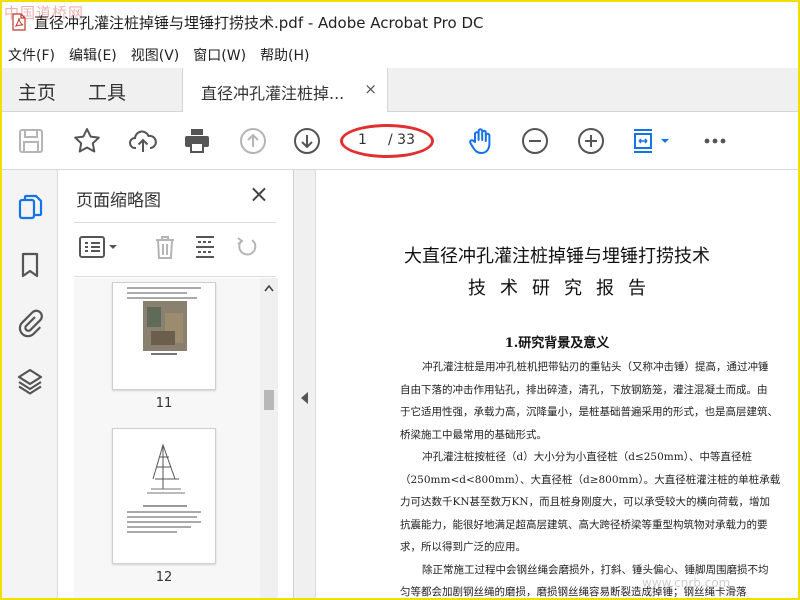  What do you see at coordinates (595, 569) in the screenshot?
I see `body-line: 除正常施工过程中会钢丝绳会磨损外，打斜、锤头偏心、锤脚周围磨损不均` at bounding box center [595, 569].